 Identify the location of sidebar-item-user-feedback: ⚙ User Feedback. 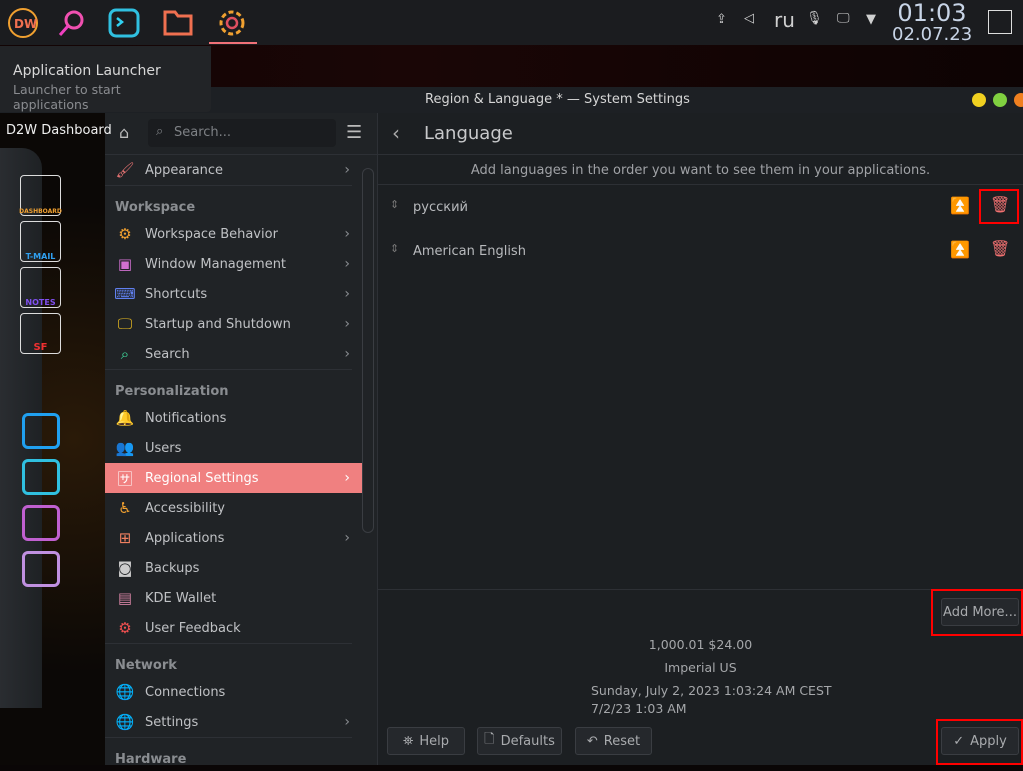
(233, 628).